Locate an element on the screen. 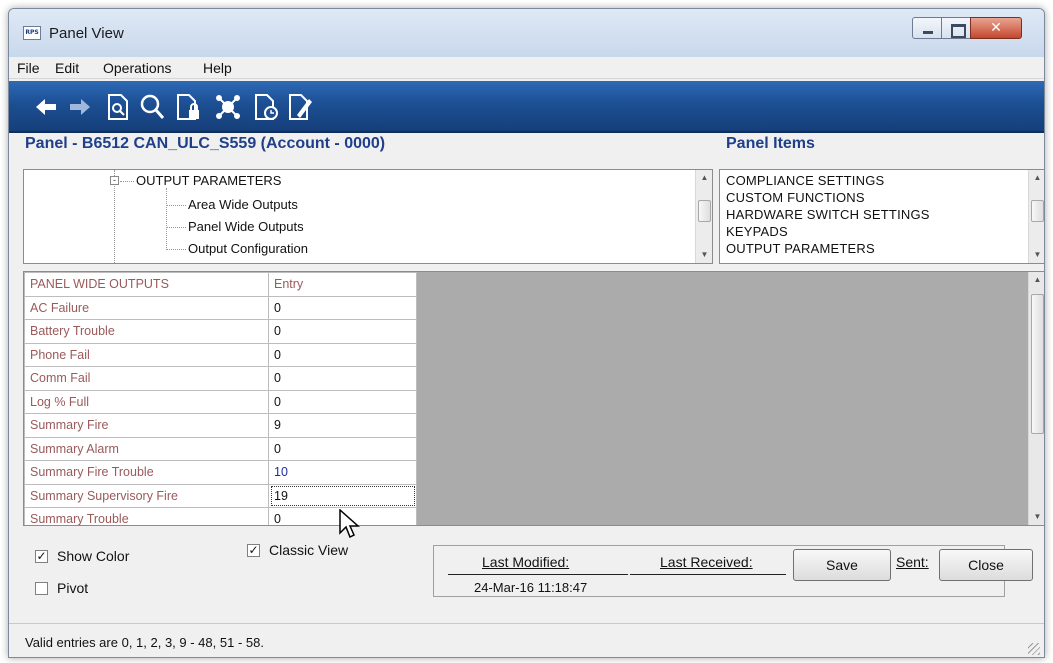  table-row: Summary Fire Trouble 10 is located at coordinates (220, 472).